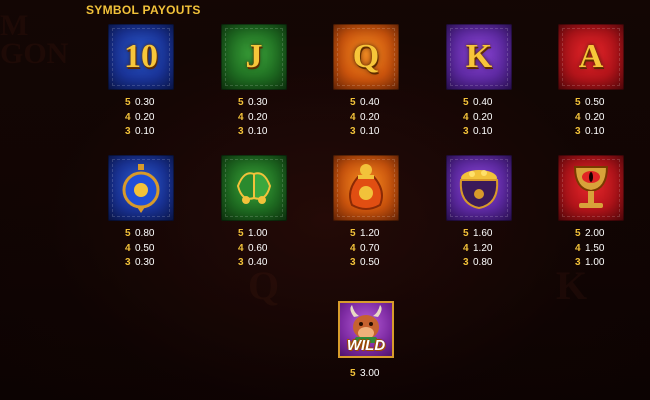  I want to click on jack-card-icon: J, so click(254, 57).